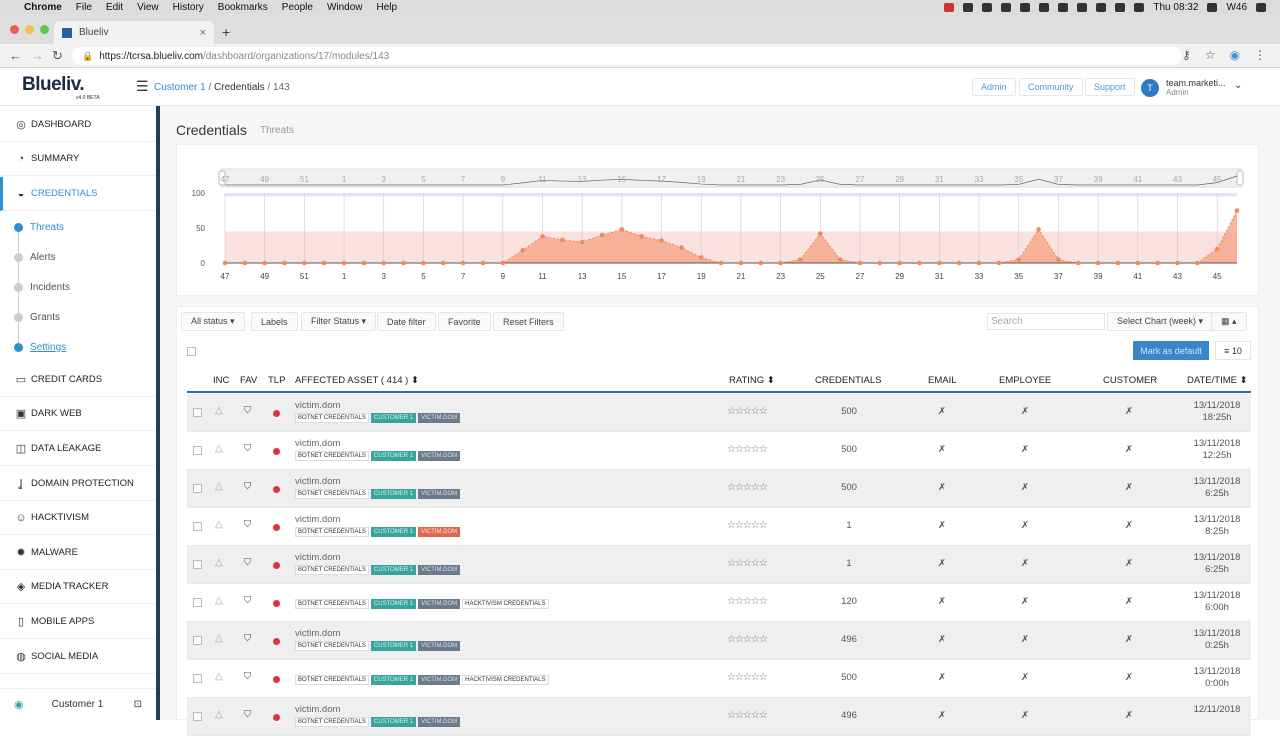 Image resolution: width=1280 pixels, height=736 pixels. Describe the element at coordinates (14, 29) in the screenshot. I see `close-window-button` at that location.